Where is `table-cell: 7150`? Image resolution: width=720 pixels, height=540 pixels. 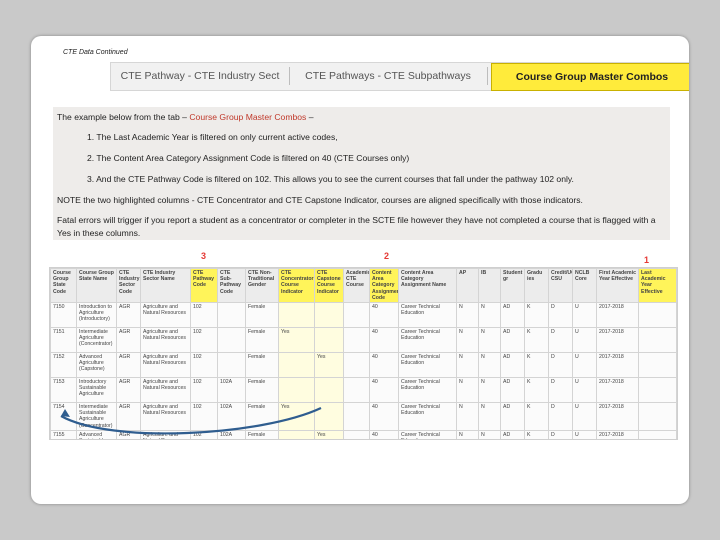
table-cell: 7150 is located at coordinates (63, 315).